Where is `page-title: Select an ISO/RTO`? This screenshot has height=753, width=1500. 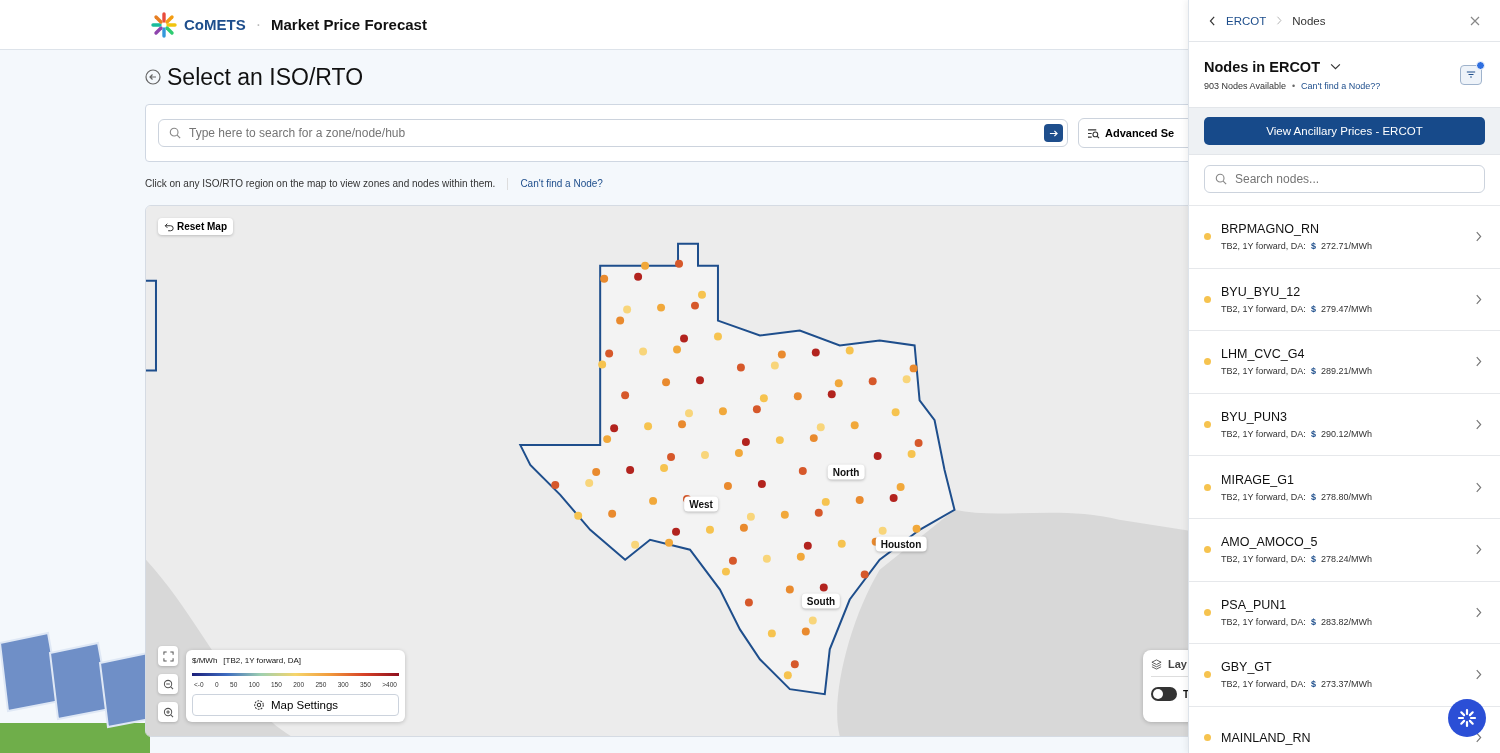
page-title: Select an ISO/RTO is located at coordinates (265, 77).